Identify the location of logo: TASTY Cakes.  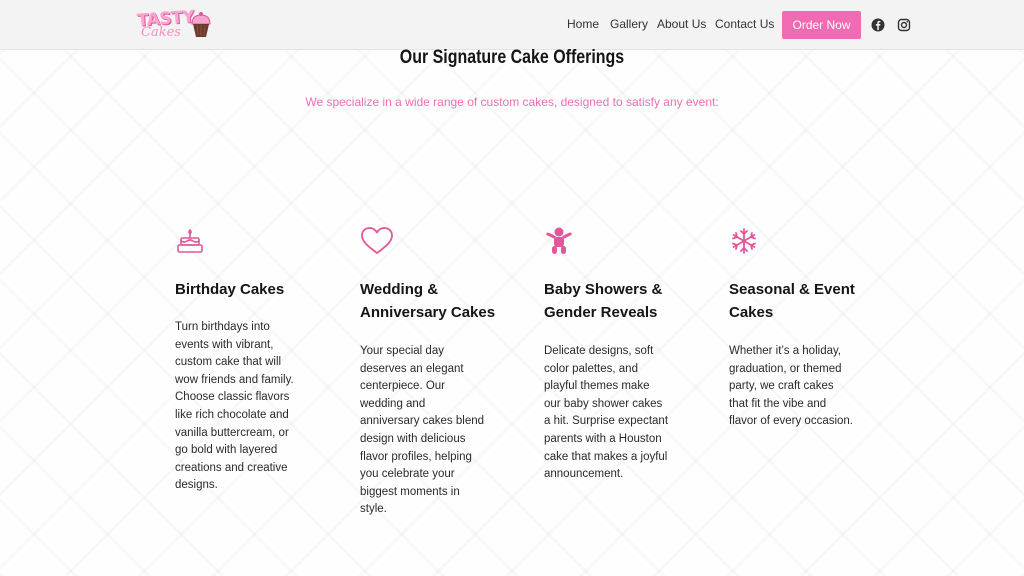
(175, 25).